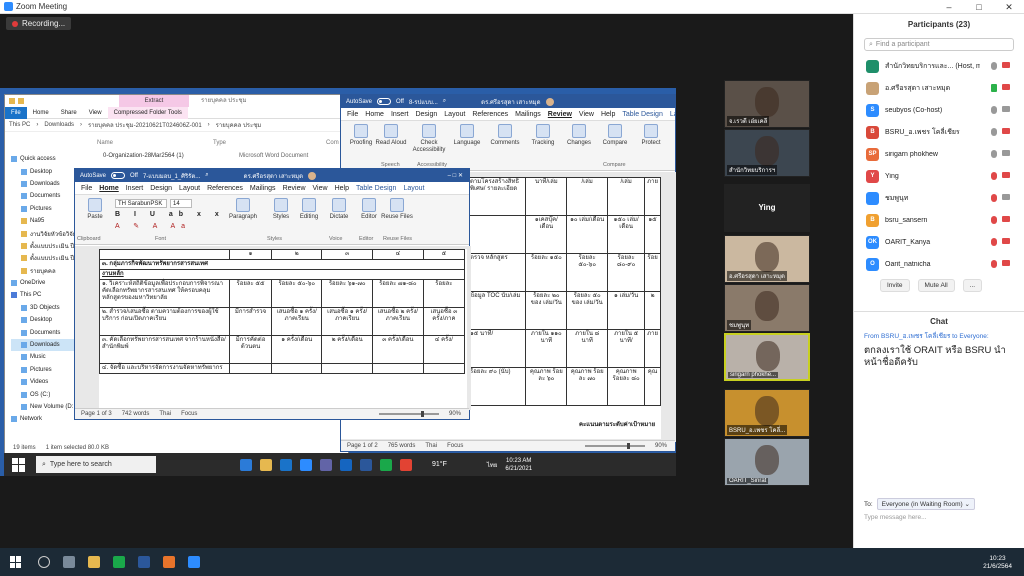 Image resolution: width=1024 pixels, height=576 pixels. Describe the element at coordinates (549, 101) in the screenshot. I see `avatar` at that location.